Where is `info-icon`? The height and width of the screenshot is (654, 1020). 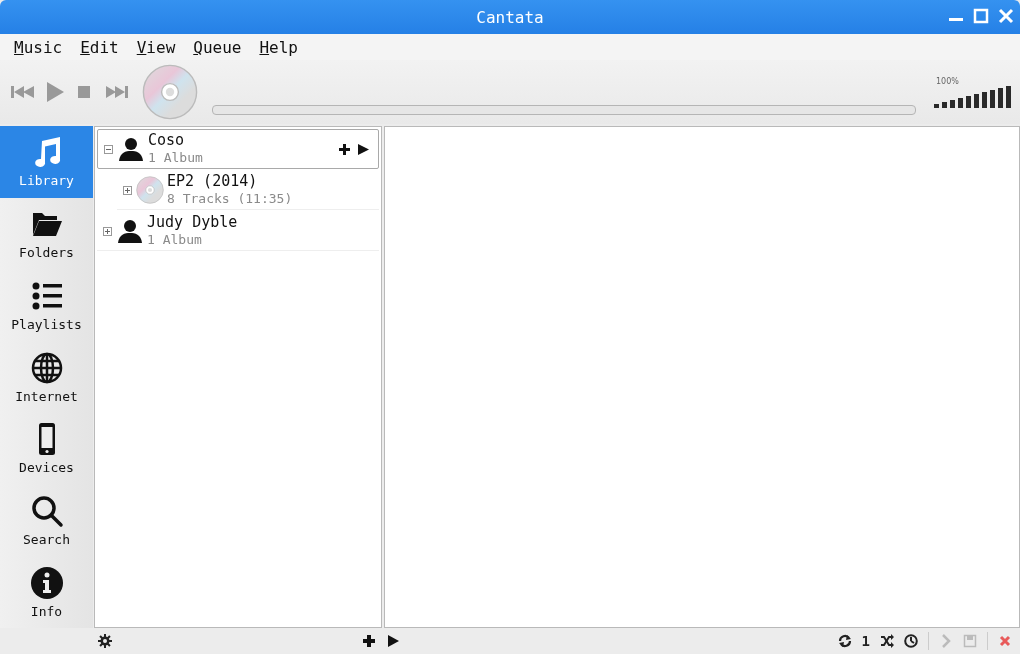
info-icon is located at coordinates (46, 582).